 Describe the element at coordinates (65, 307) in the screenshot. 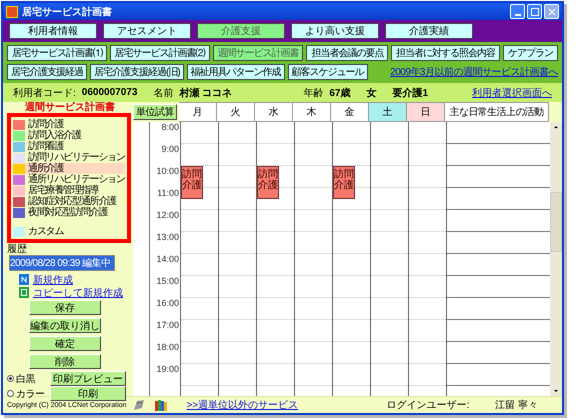

I see `action-button: 保存` at that location.